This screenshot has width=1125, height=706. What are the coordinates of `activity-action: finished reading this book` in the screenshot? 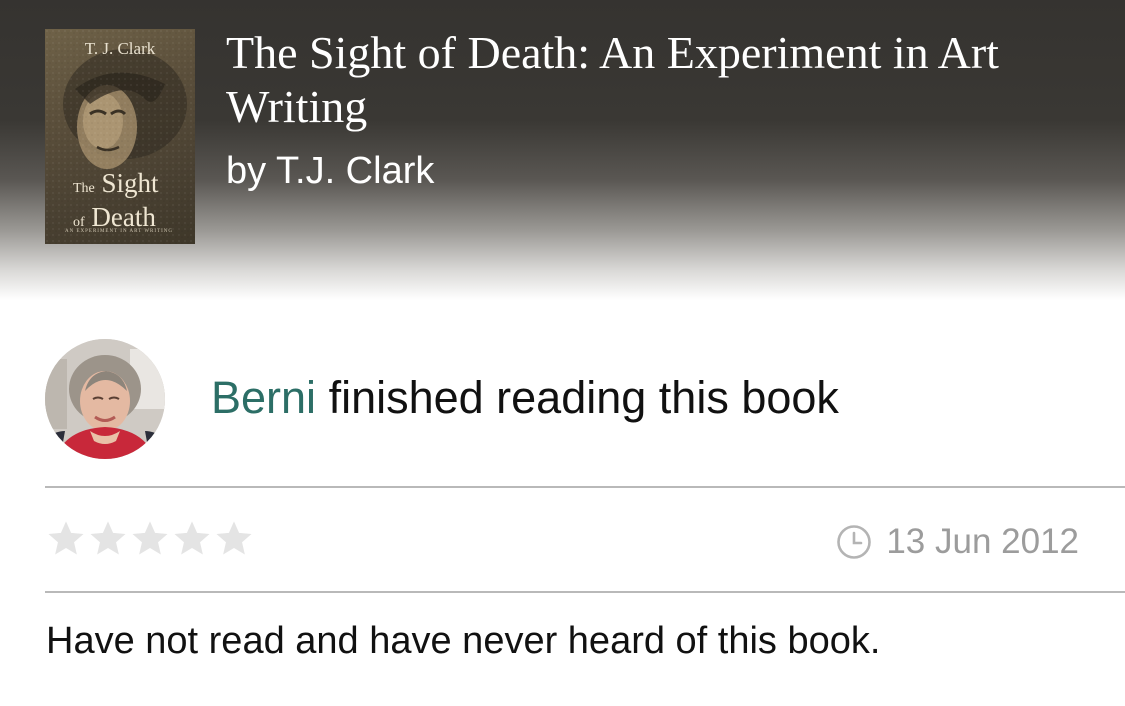 It's located at (577, 397).